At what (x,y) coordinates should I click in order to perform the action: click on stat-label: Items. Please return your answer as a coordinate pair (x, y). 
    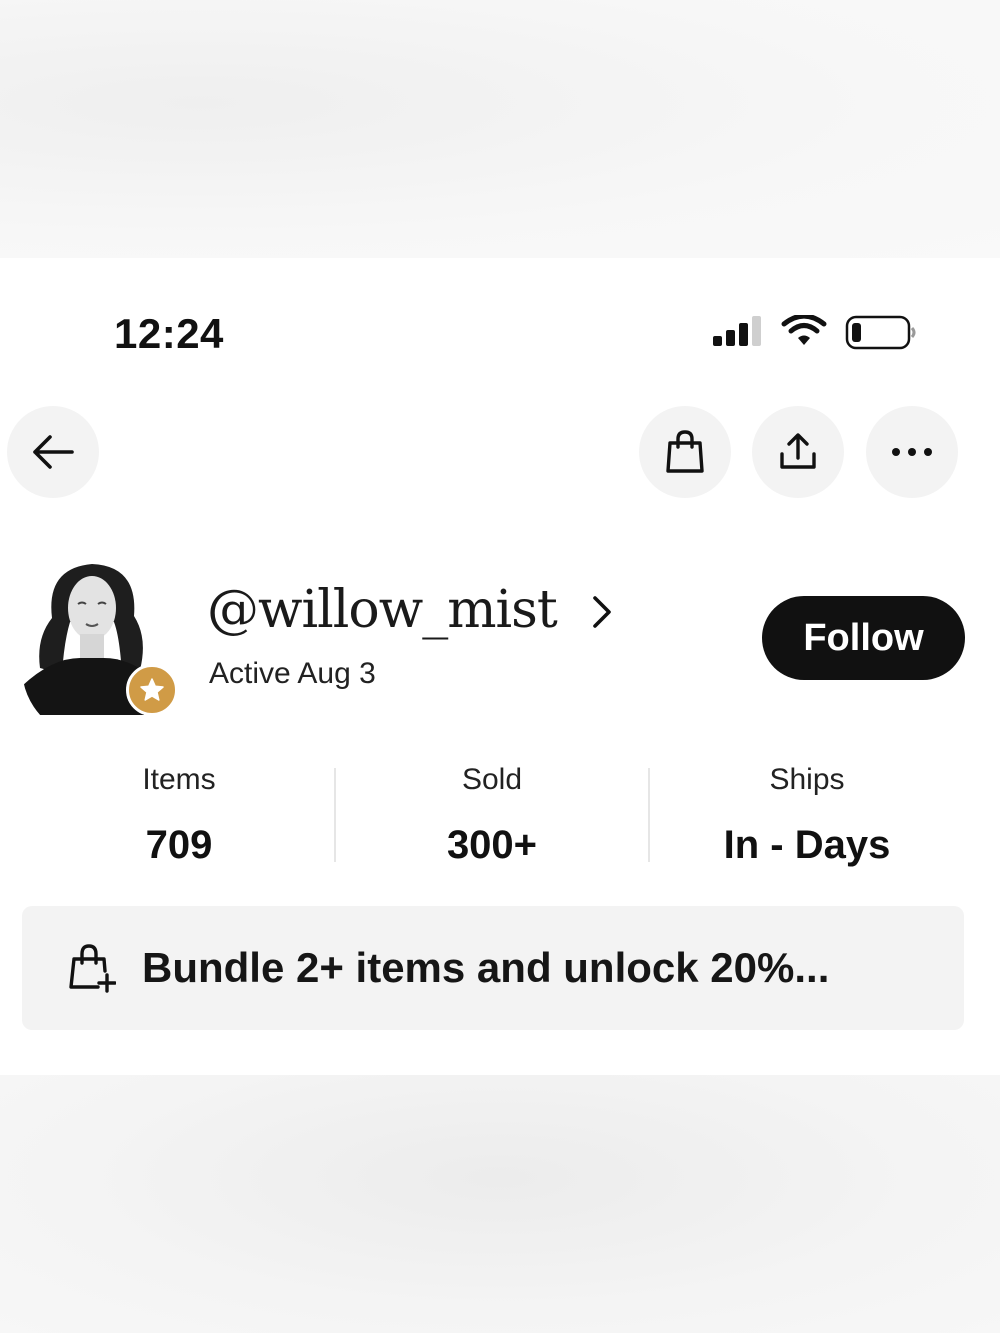
    Looking at the image, I should click on (179, 779).